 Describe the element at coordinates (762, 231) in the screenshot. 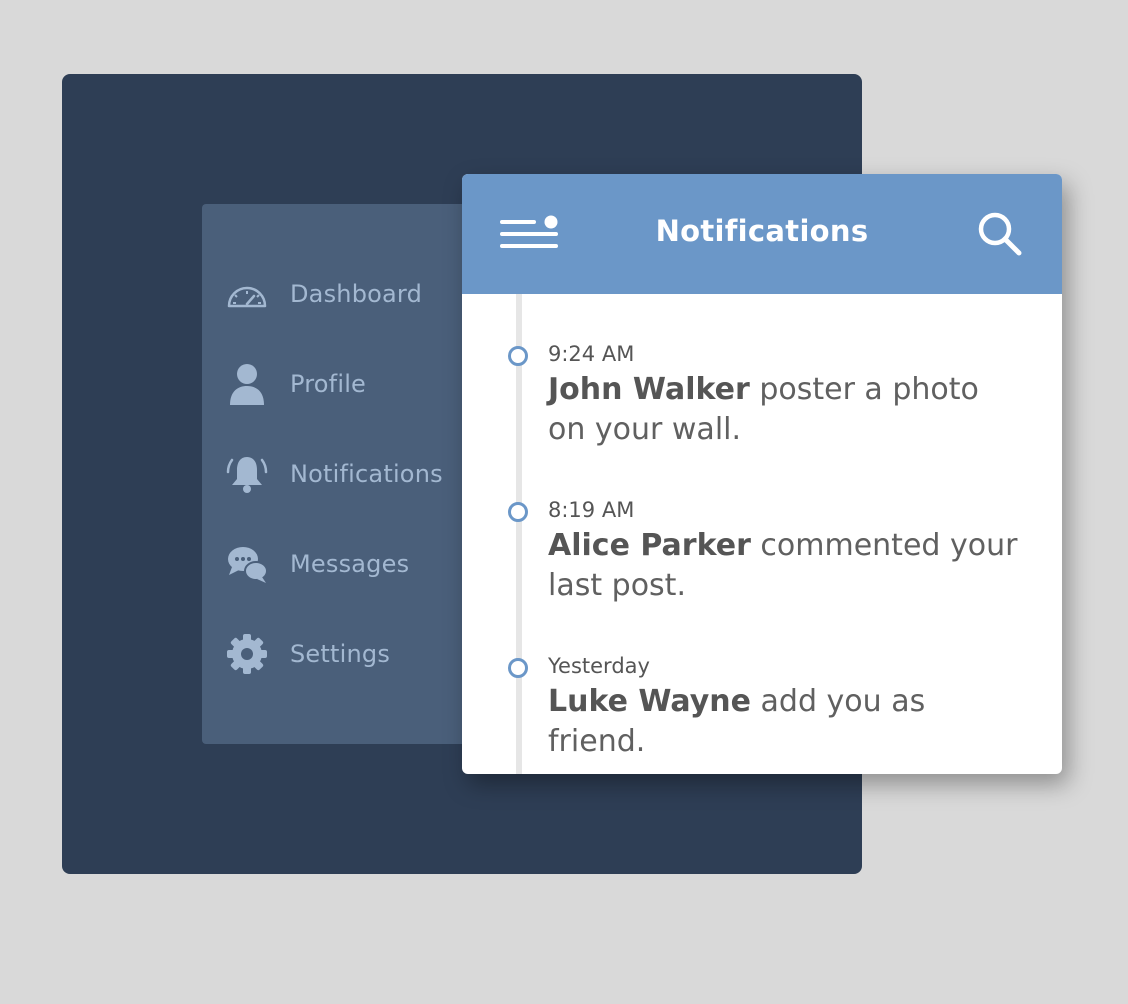

I see `page-title: Notifications` at that location.